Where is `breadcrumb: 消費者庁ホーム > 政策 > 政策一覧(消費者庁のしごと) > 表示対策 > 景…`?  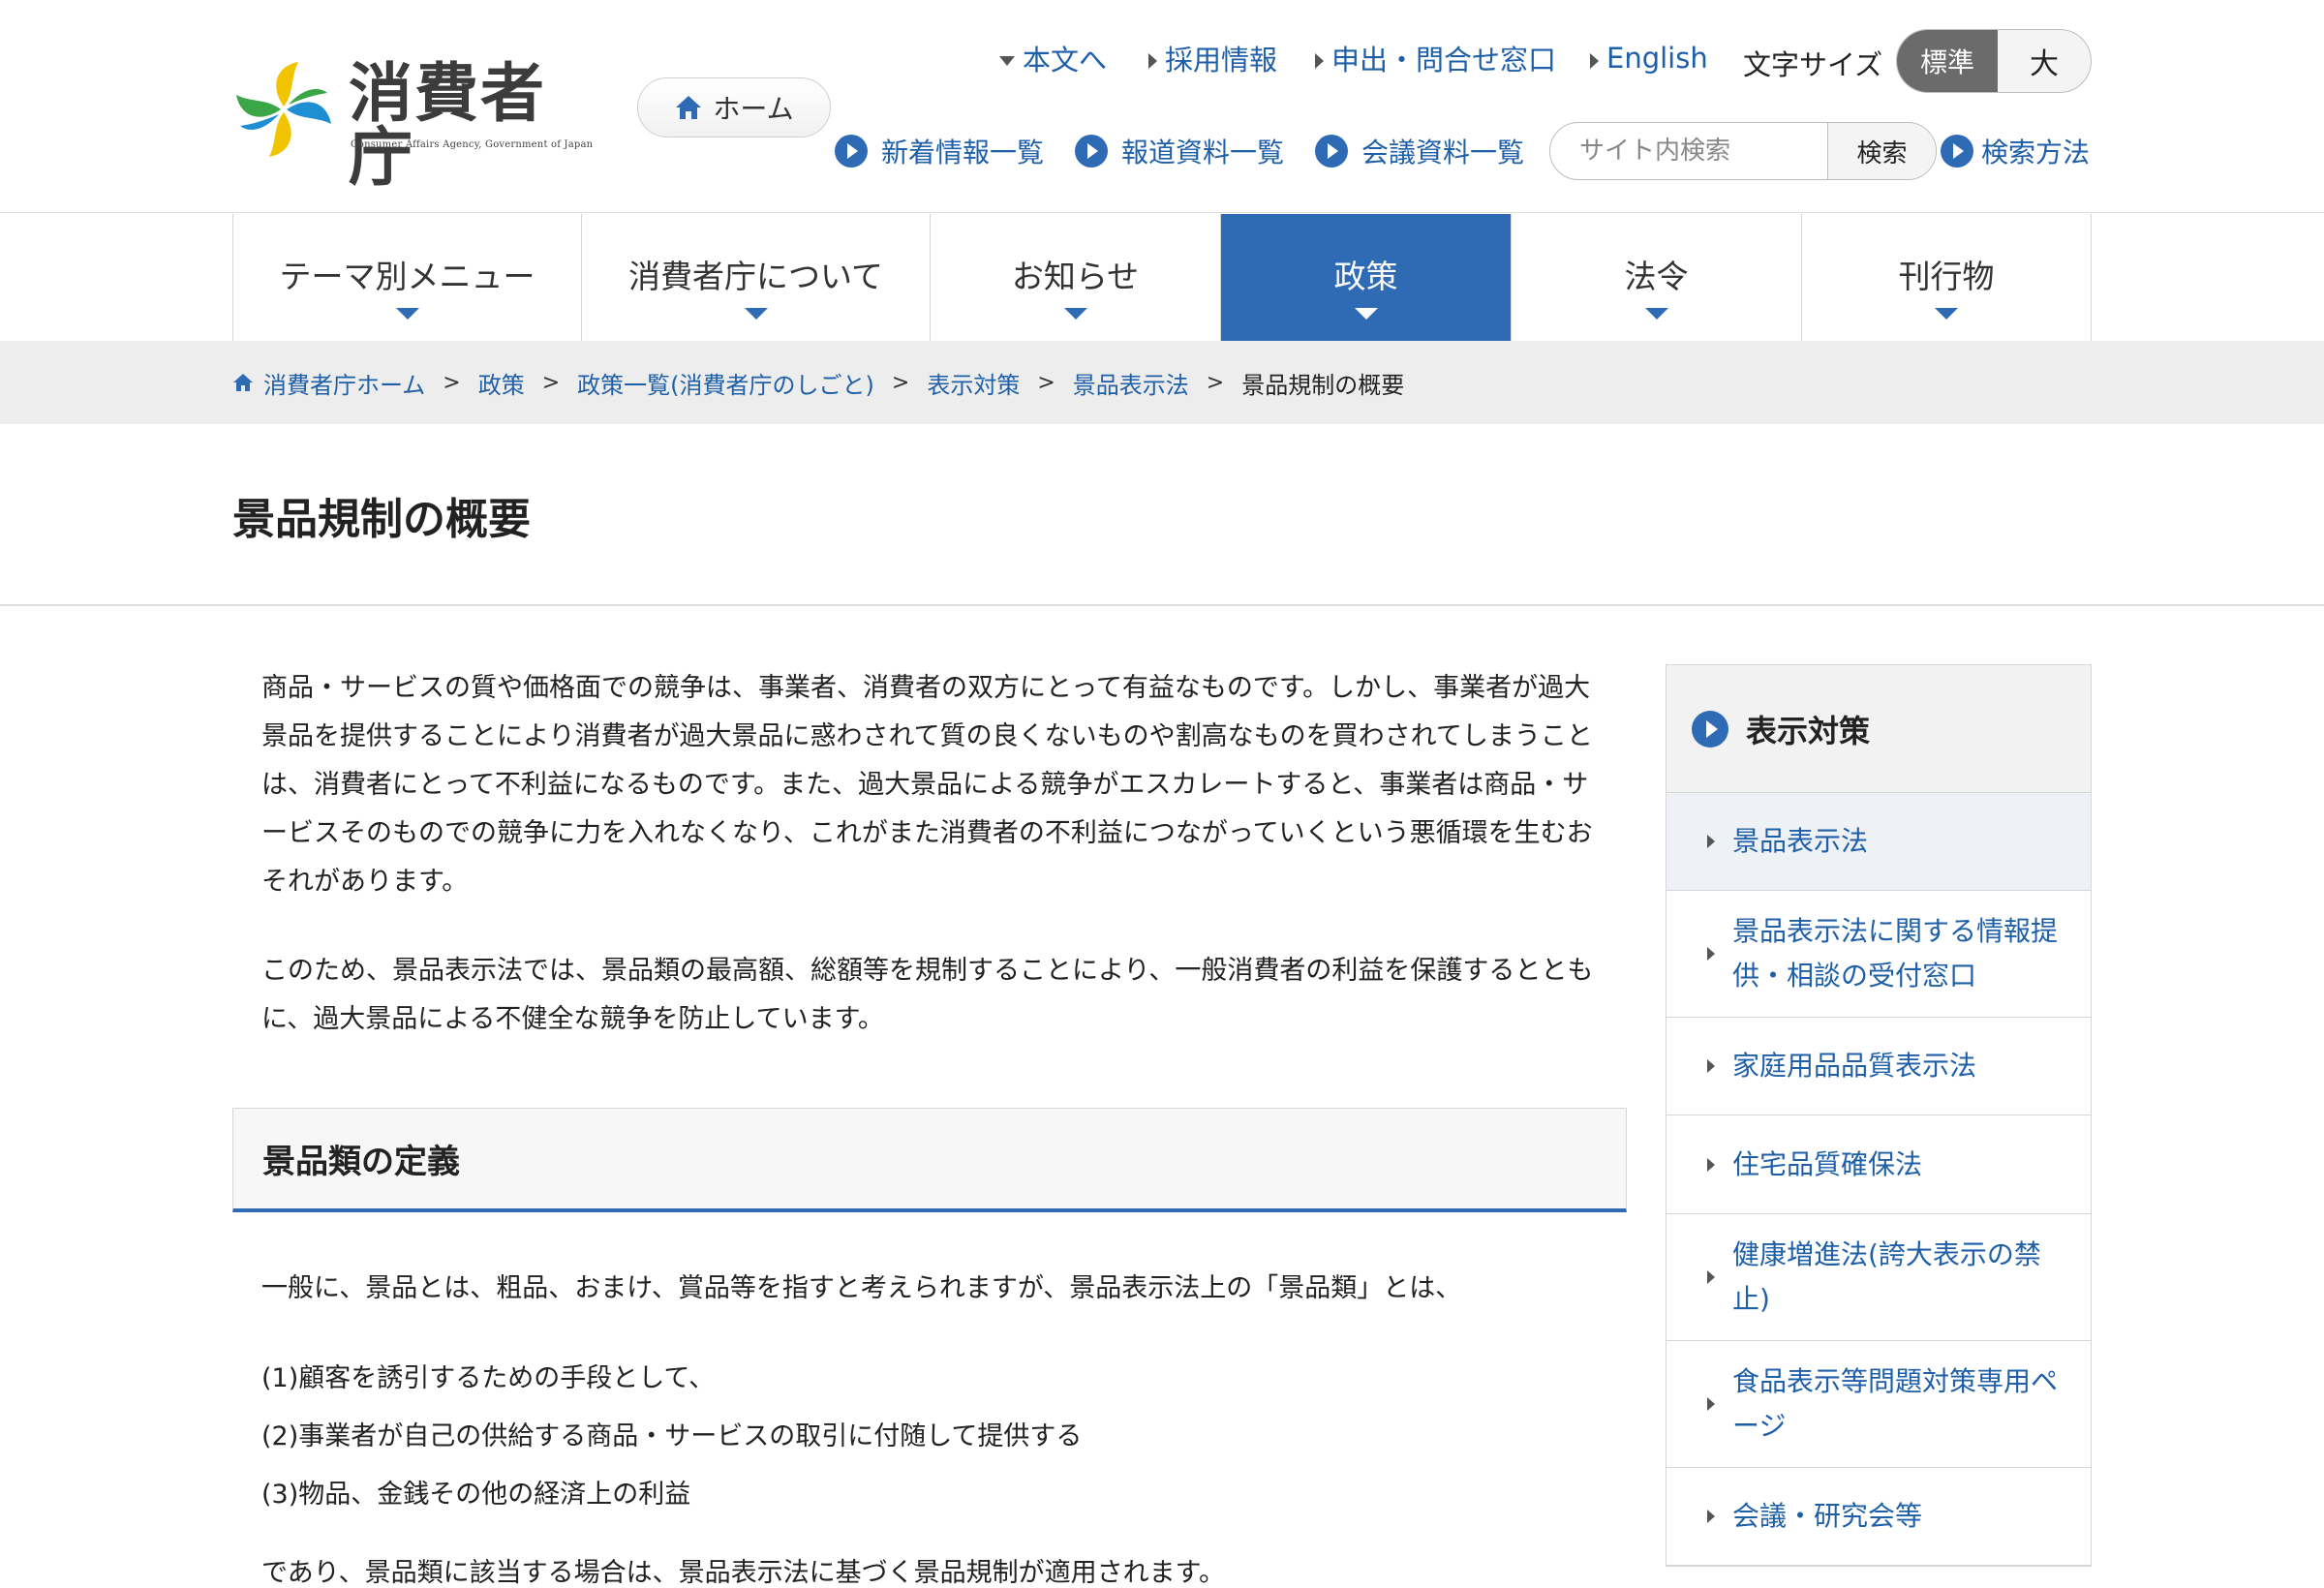 breadcrumb: 消費者庁ホーム > 政策 > 政策一覧(消費者庁のしごと) > 表示対策 > 景… is located at coordinates (818, 382).